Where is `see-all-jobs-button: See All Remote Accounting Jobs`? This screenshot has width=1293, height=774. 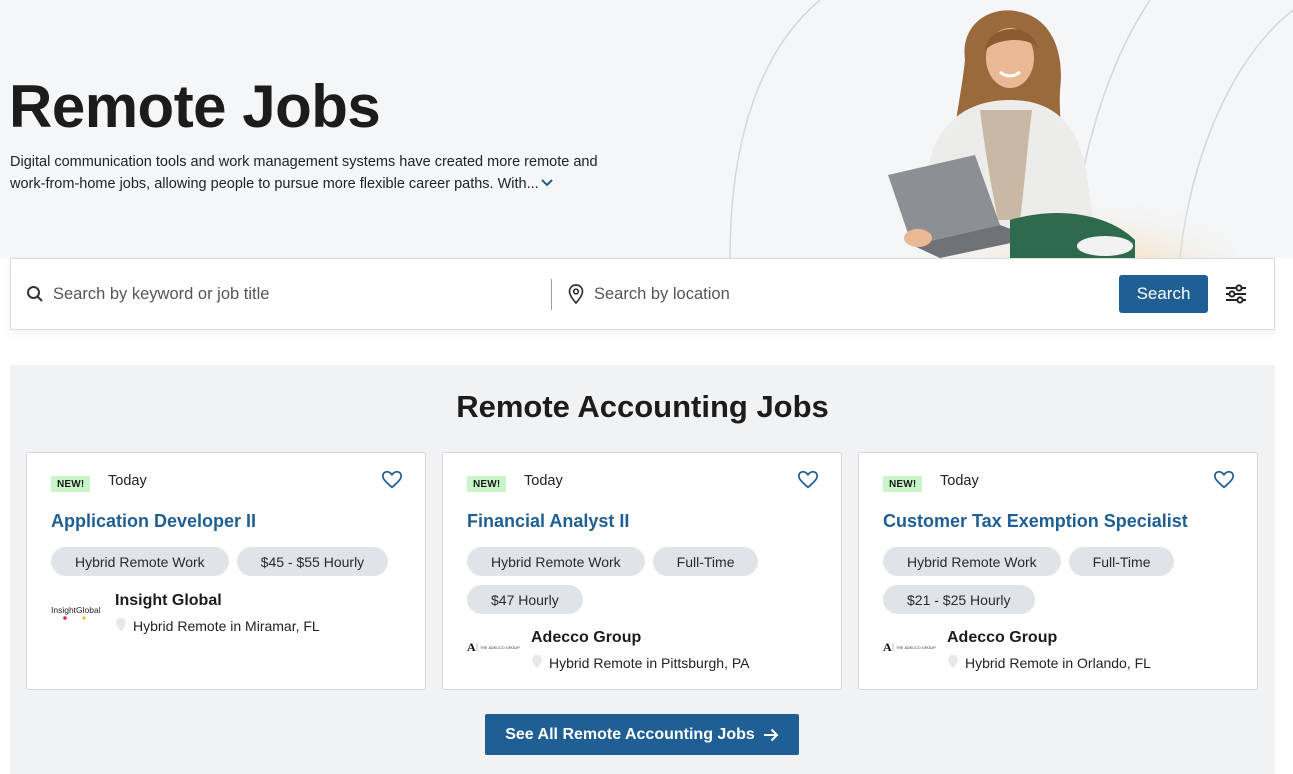 see-all-jobs-button: See All Remote Accounting Jobs is located at coordinates (642, 734).